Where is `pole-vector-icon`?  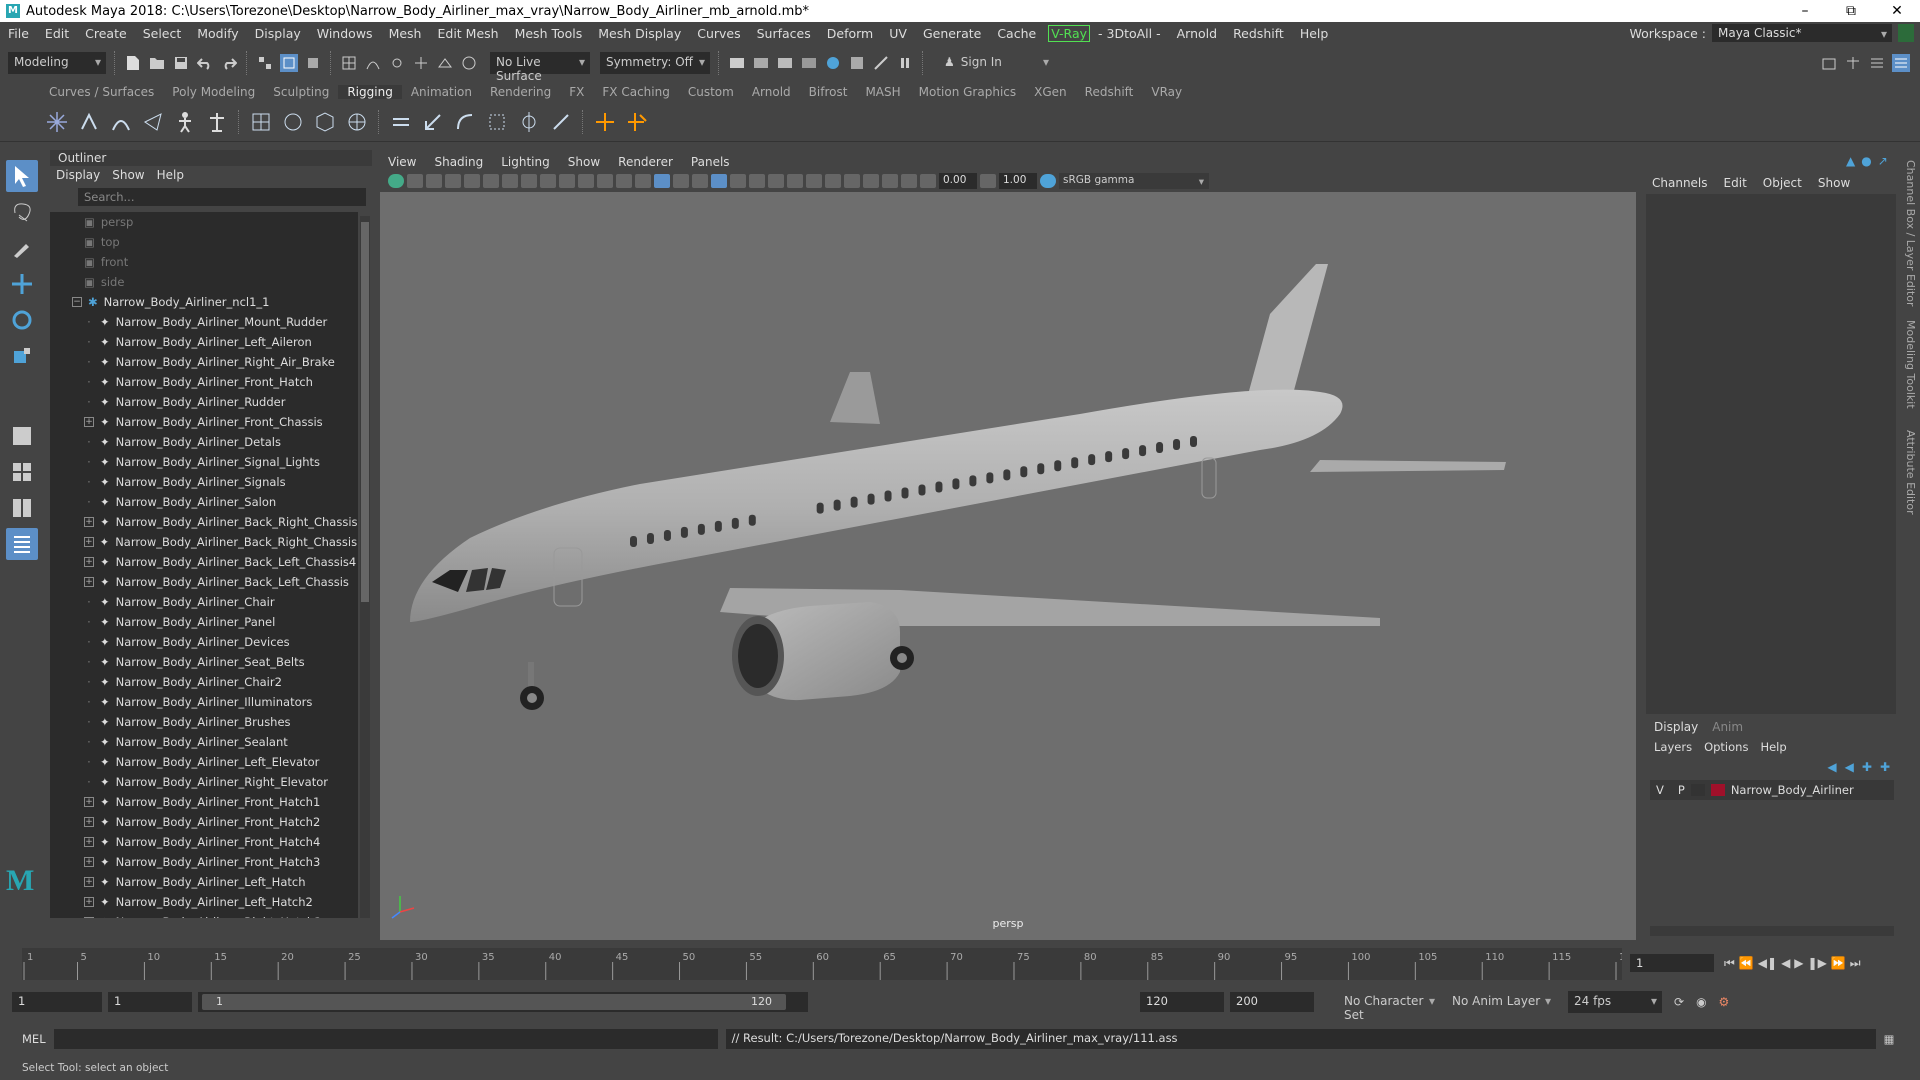 pole-vector-icon is located at coordinates (561, 122).